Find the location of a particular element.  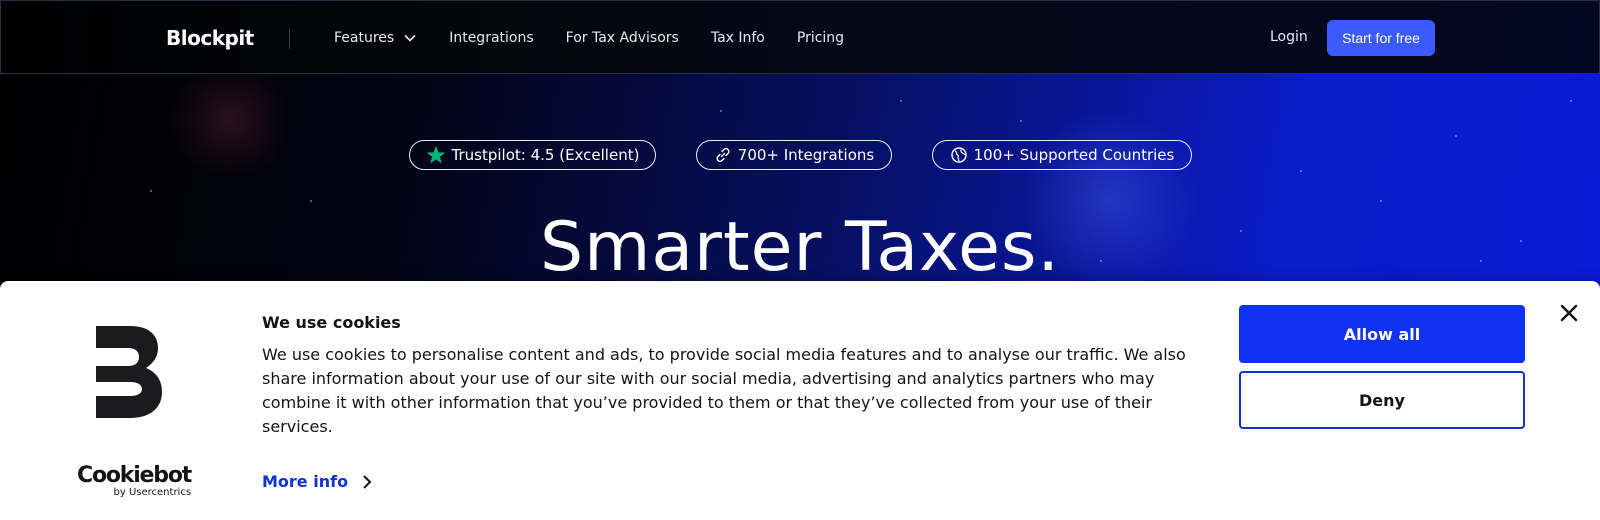

start-for-free-button: Start for free is located at coordinates (1381, 38).